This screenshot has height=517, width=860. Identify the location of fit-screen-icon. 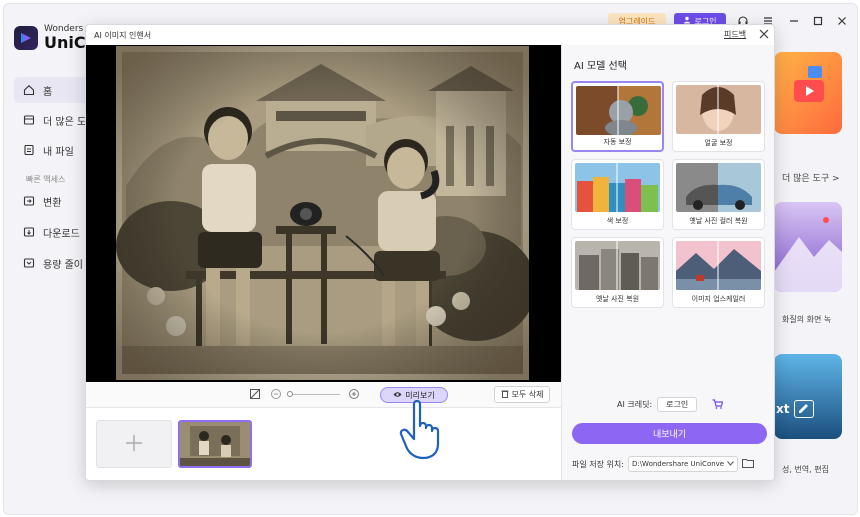
(255, 395).